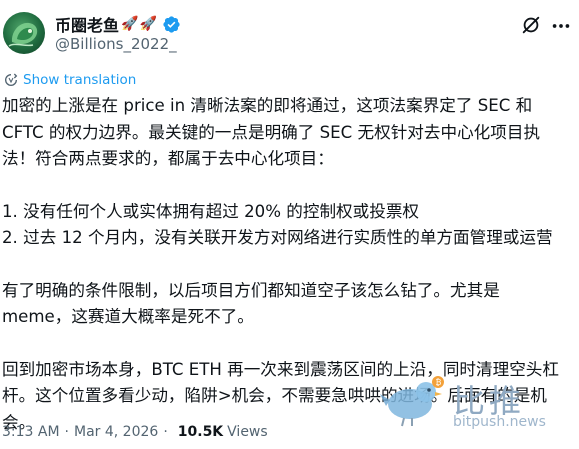 This screenshot has height=449, width=579. Describe the element at coordinates (211, 211) in the screenshot. I see `tweet-line: 1. 没有任何个人或实体拥有超过 20% 的控制权或投票权` at that location.